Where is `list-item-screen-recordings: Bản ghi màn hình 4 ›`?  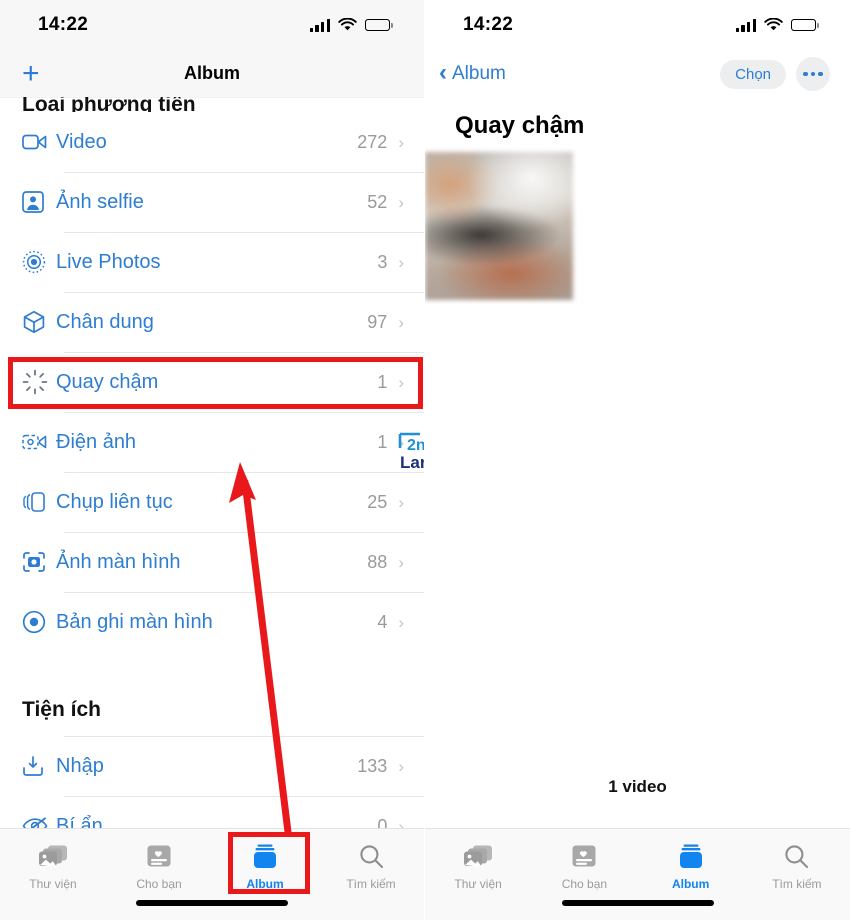
list-item-screen-recordings: Bản ghi màn hình 4 › is located at coordinates (212, 622).